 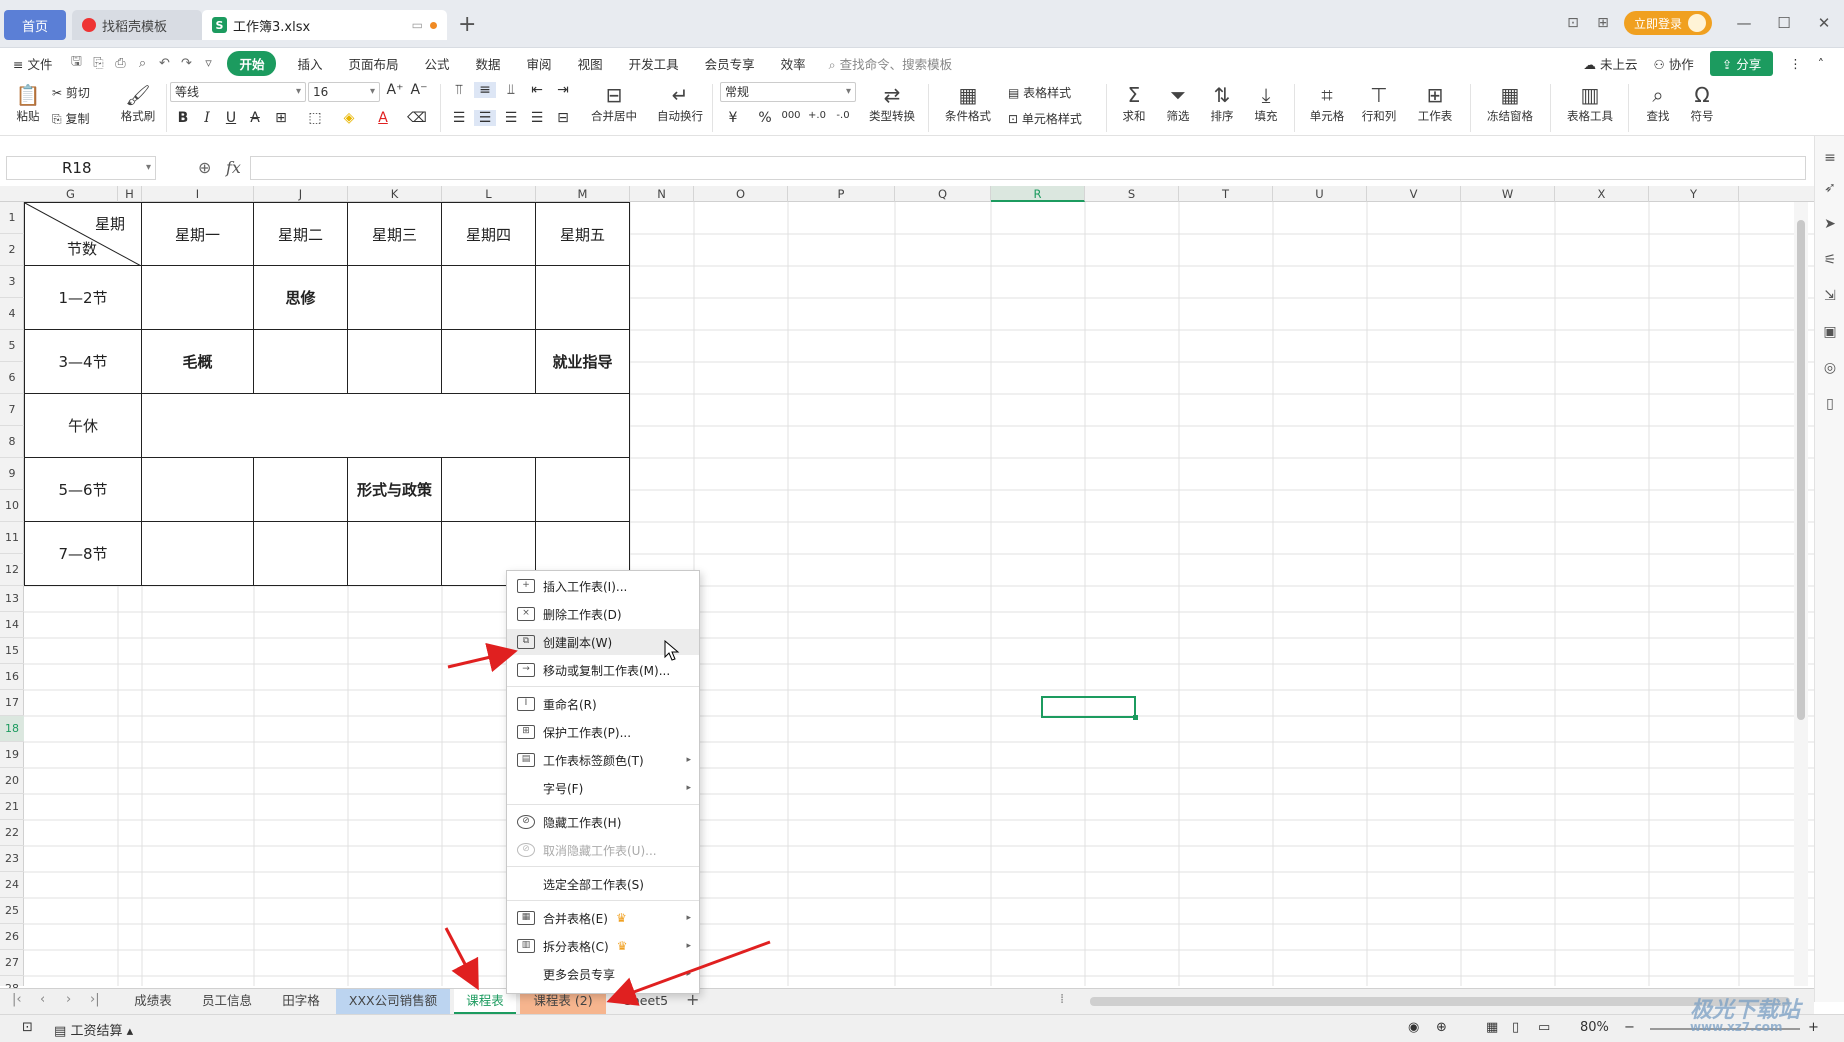 What do you see at coordinates (324, 25) in the screenshot?
I see `tab-workbook: S 工作簿3.xlsx ▭` at bounding box center [324, 25].